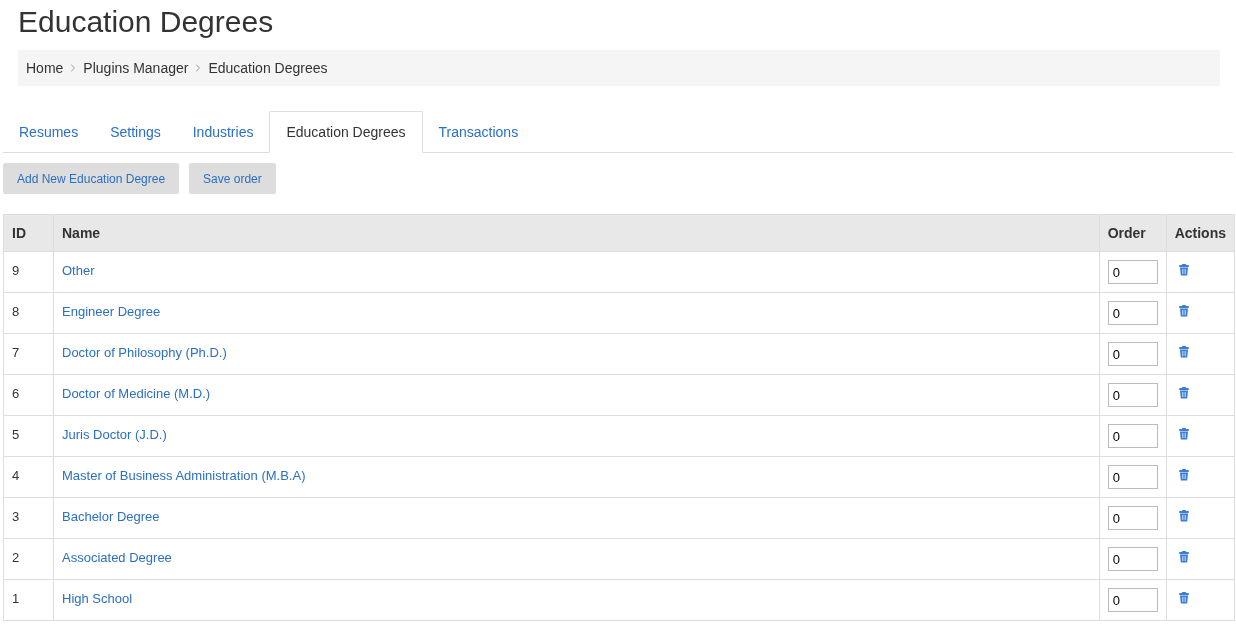  What do you see at coordinates (28, 518) in the screenshot?
I see `id-cell: 3` at bounding box center [28, 518].